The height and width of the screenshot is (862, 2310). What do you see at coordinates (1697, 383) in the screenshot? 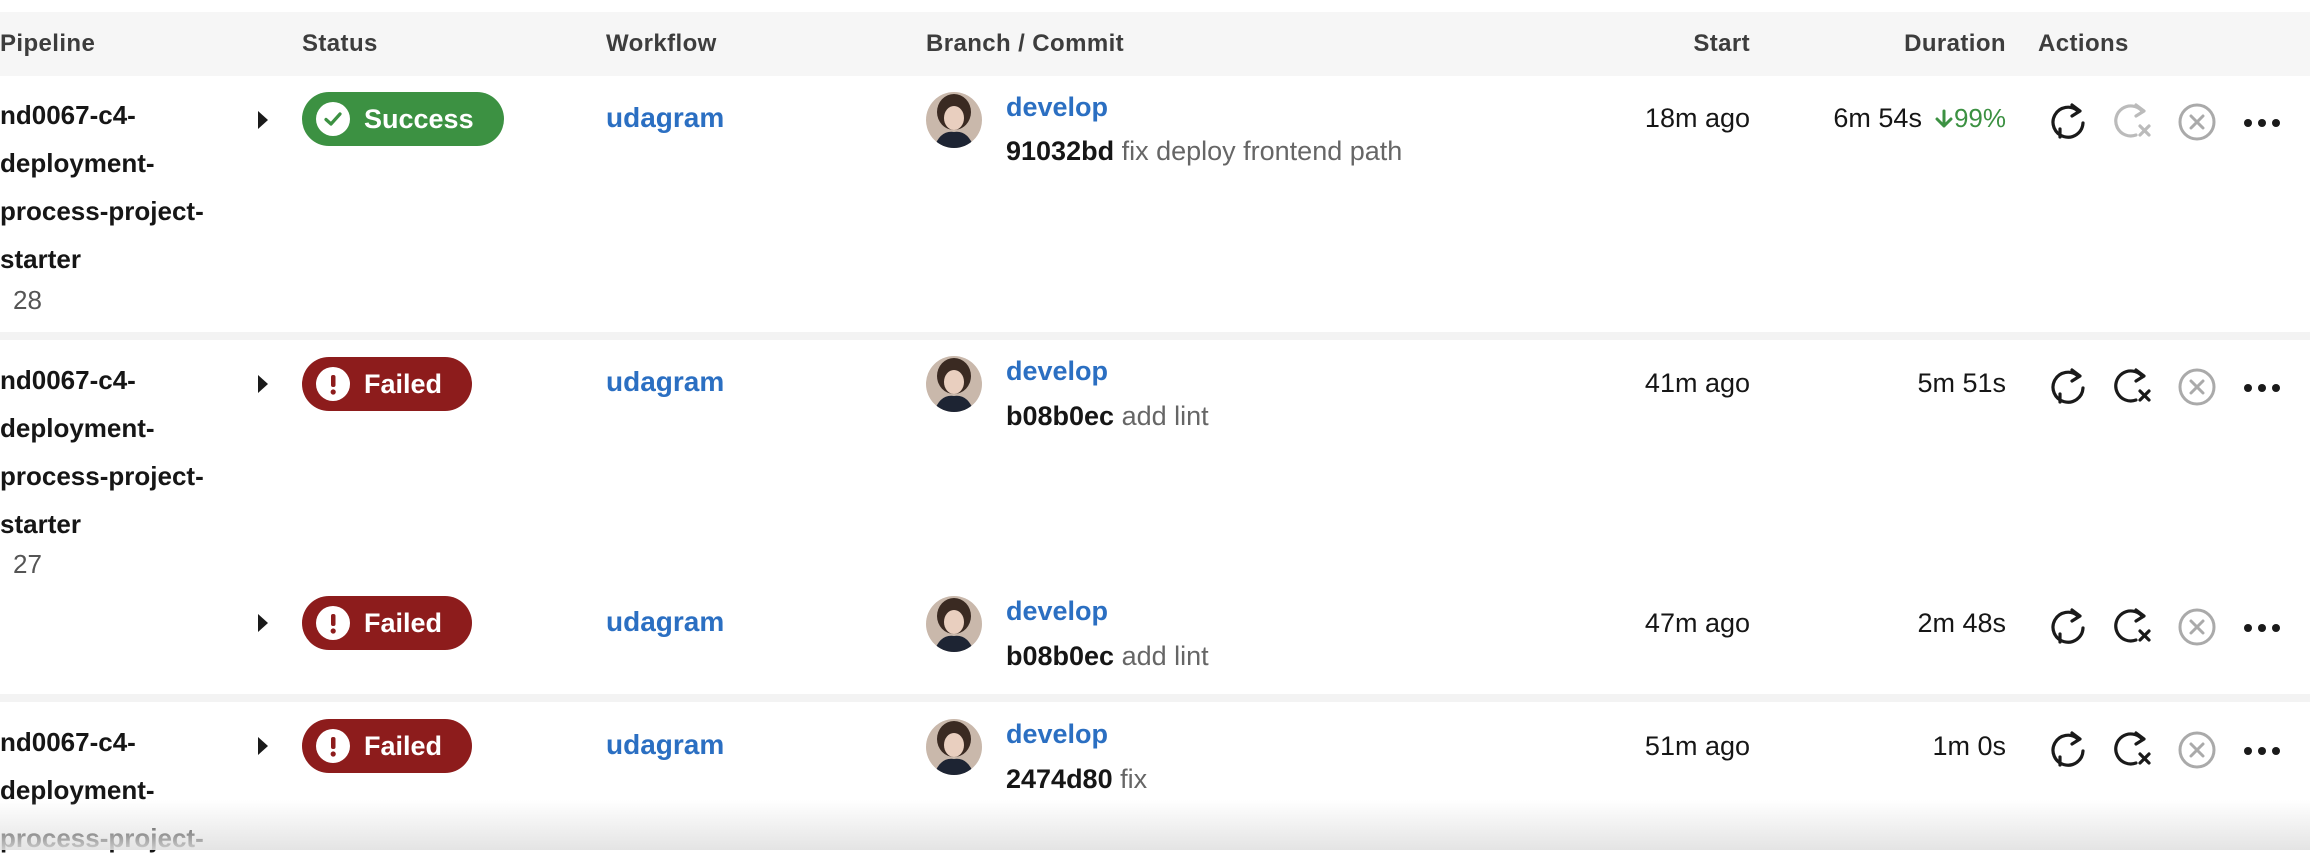
I see `start-time: 41m ago` at bounding box center [1697, 383].